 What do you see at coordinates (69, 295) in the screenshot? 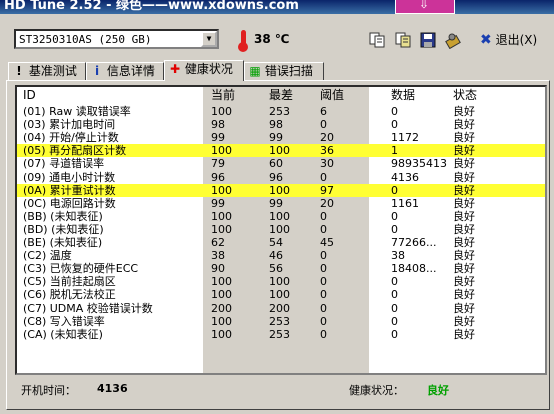
I see `cell-id: (C6) 脱机无法校正` at bounding box center [69, 295].